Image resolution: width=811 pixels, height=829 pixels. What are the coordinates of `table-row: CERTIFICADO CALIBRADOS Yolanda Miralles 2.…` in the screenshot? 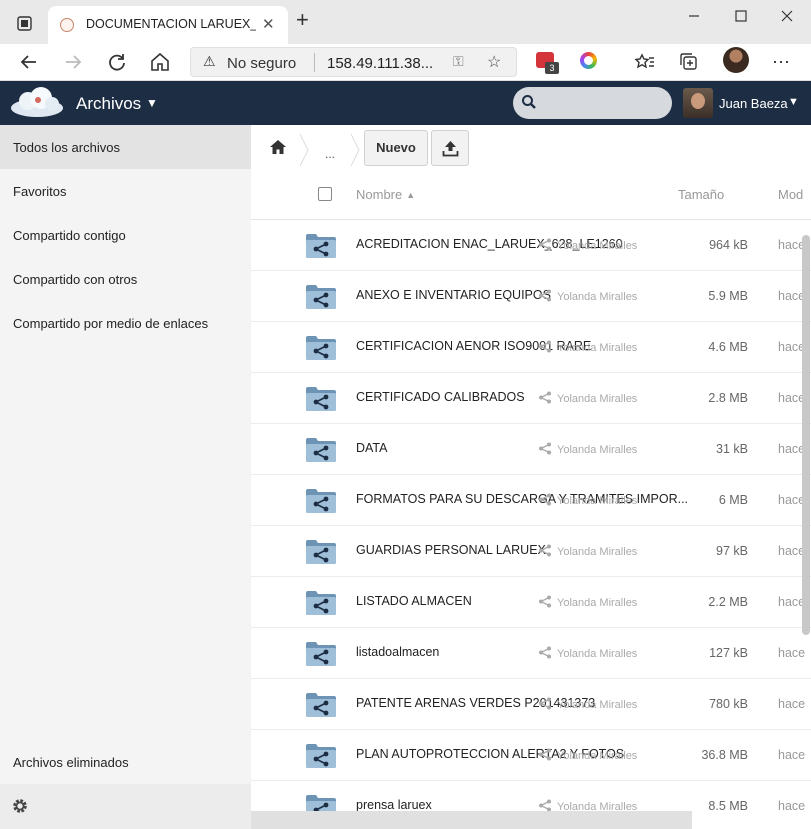 It's located at (531, 398).